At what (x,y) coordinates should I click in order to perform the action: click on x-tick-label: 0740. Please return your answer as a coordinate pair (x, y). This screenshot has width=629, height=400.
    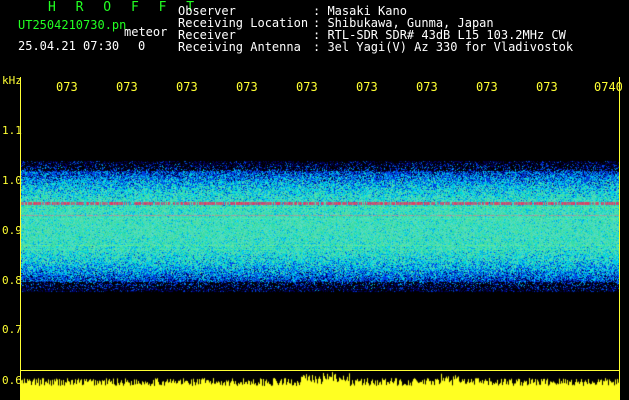
    Looking at the image, I should click on (608, 87).